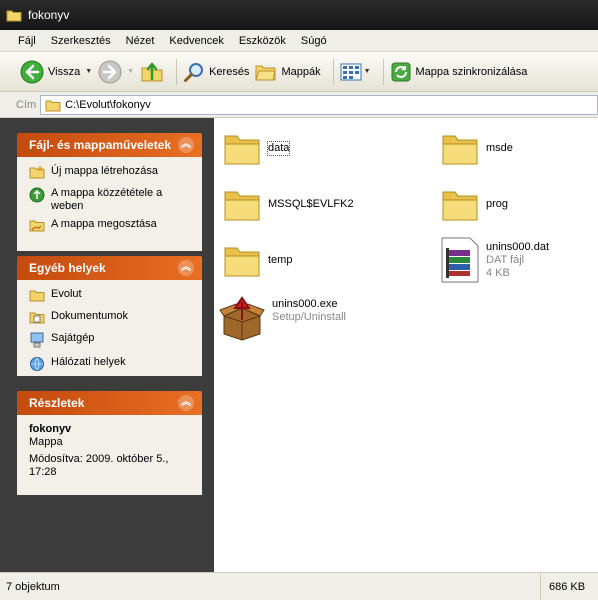 The width and height of the screenshot is (598, 600). Describe the element at coordinates (105, 171) in the screenshot. I see `task-label: Új mappa létrehozása` at that location.